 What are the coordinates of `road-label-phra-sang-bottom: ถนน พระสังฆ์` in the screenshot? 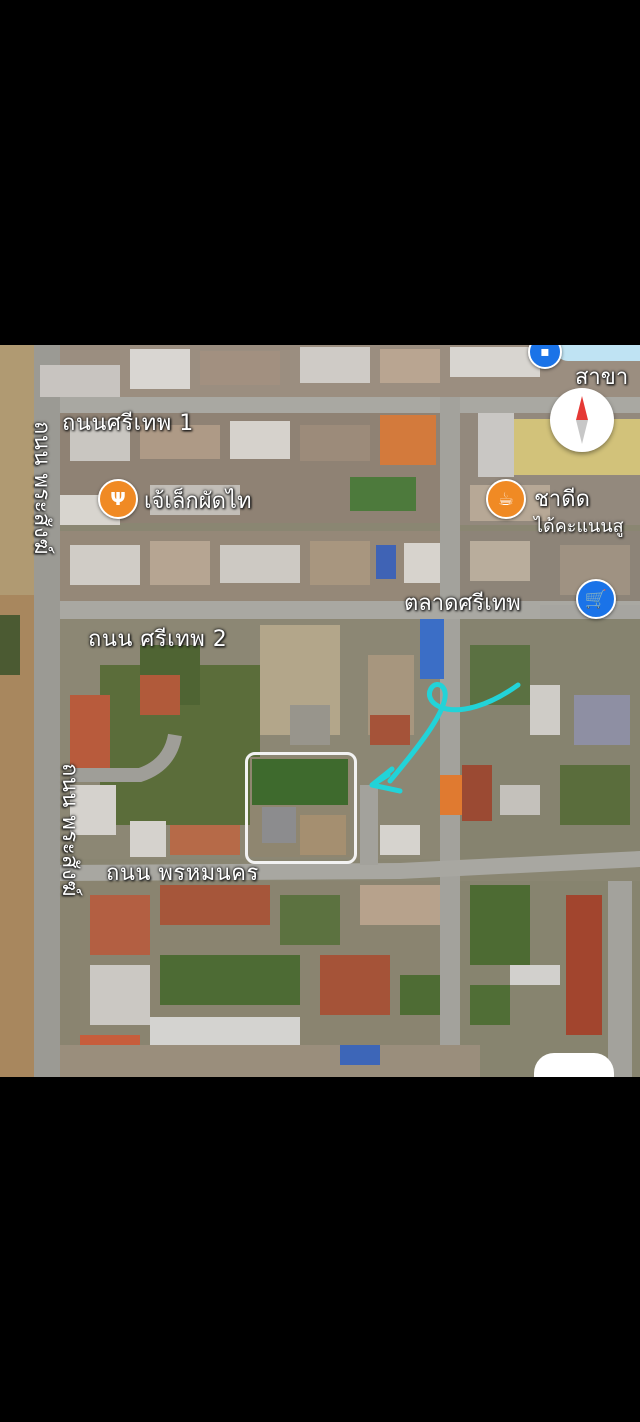 It's located at (69, 830).